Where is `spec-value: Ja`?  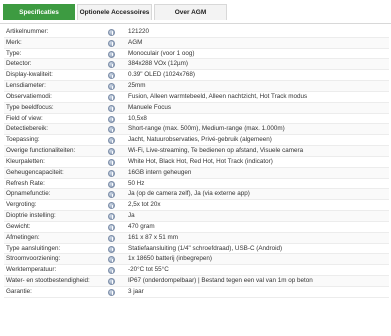
spec-value: Ja is located at coordinates (131, 216).